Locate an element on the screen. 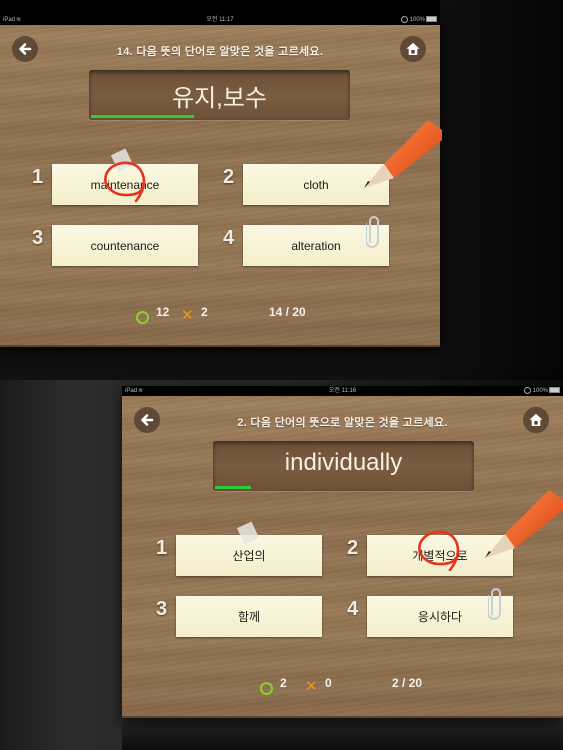  question-progress: 14 / 20 is located at coordinates (287, 312).